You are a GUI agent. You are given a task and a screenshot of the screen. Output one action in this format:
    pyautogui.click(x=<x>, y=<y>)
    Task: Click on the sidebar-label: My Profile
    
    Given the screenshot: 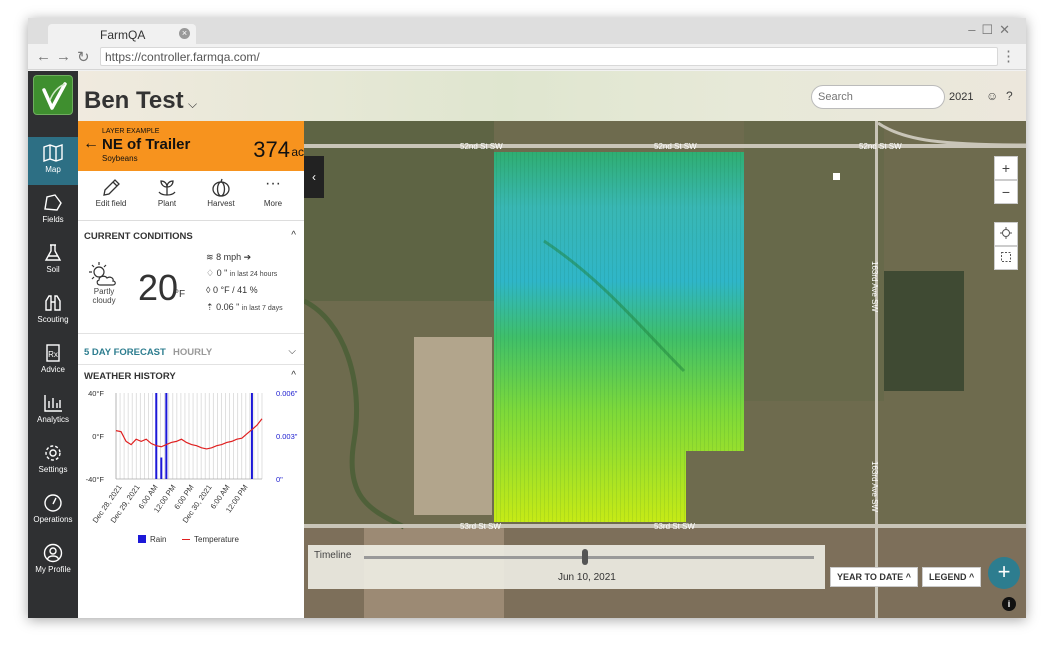 What is the action you would take?
    pyautogui.click(x=53, y=569)
    